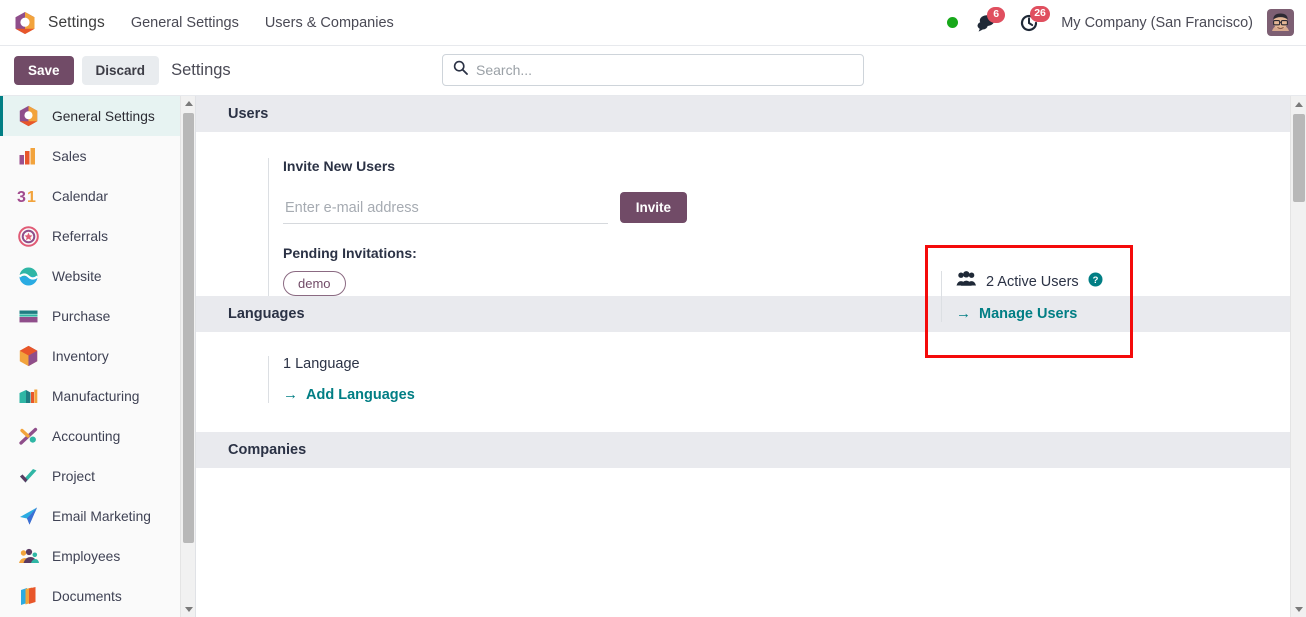  I want to click on sidebar-item-project: Project, so click(90, 476).